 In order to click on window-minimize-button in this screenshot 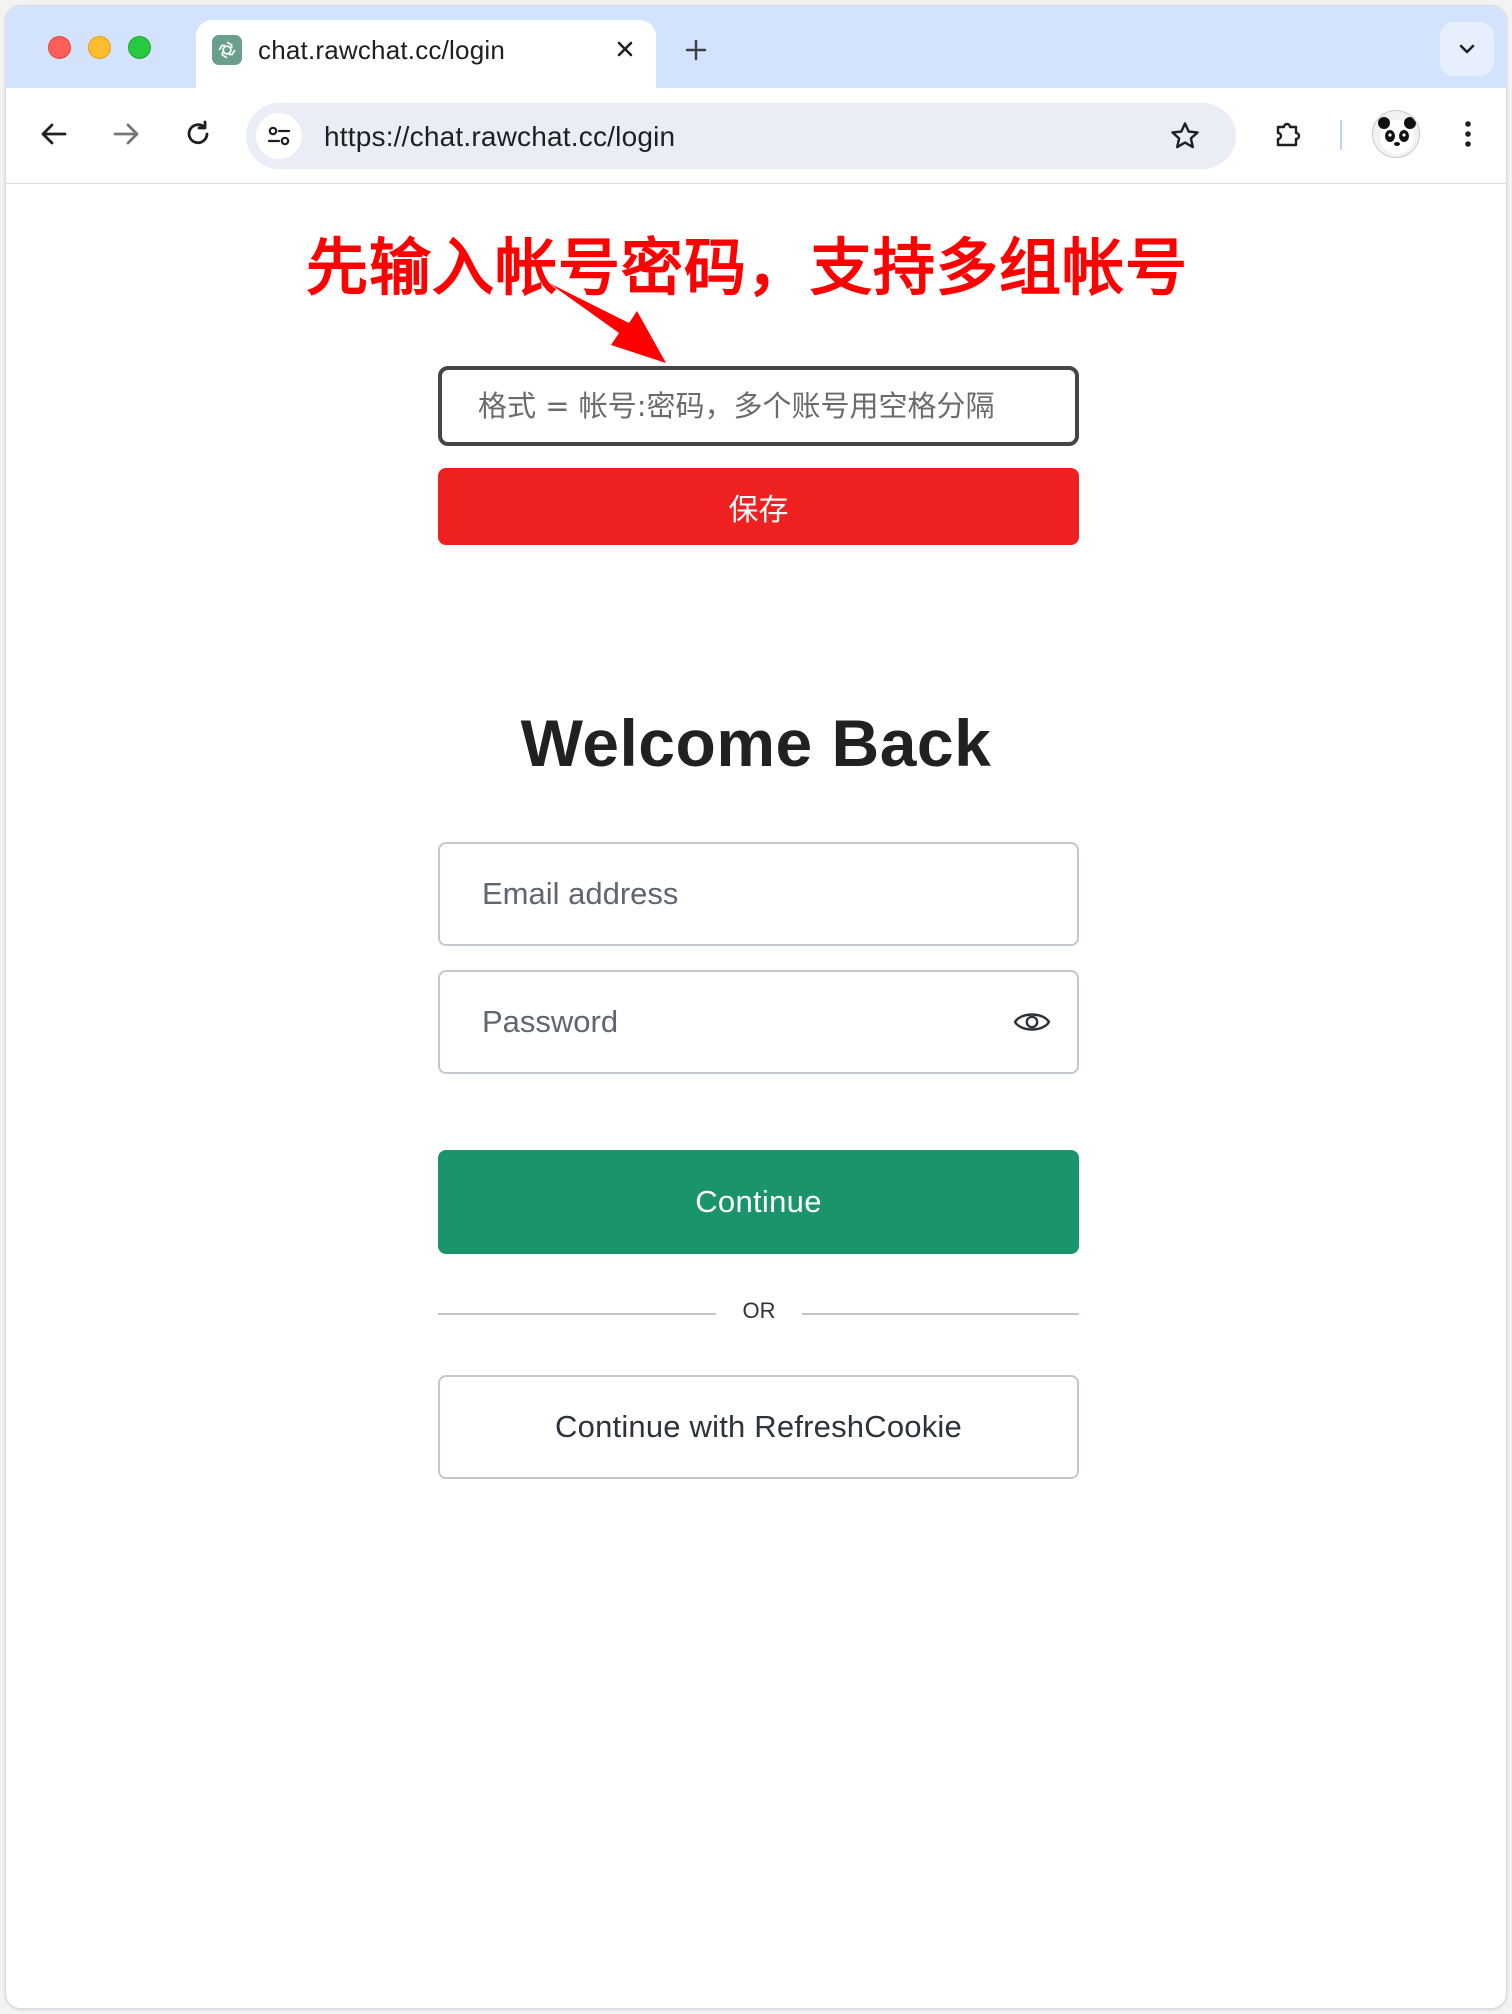, I will do `click(99, 47)`.